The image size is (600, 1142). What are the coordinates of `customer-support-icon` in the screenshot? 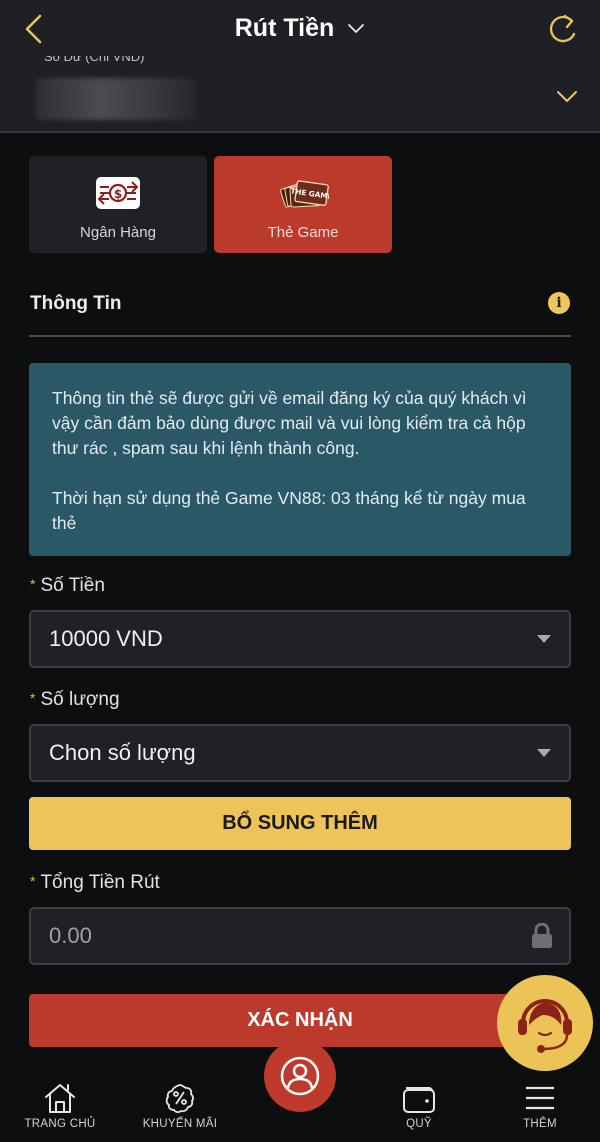 It's located at (545, 1026).